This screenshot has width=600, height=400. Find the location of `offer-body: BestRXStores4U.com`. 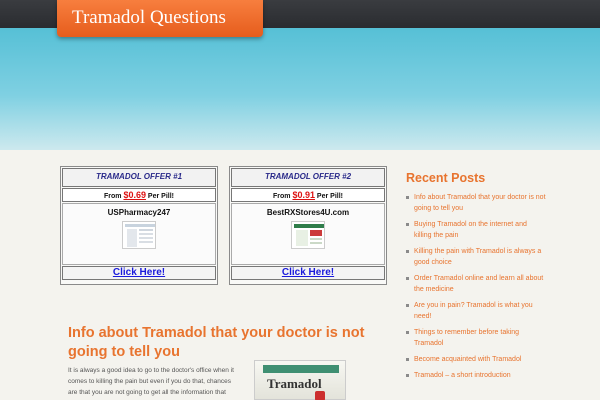

offer-body: BestRXStores4U.com is located at coordinates (308, 234).